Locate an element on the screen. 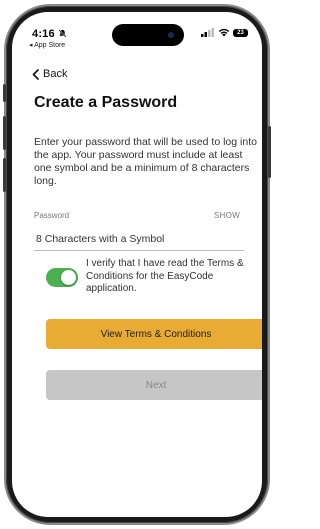 Image resolution: width=320 pixels, height=529 pixels. password-label: Password is located at coordinates (52, 215).